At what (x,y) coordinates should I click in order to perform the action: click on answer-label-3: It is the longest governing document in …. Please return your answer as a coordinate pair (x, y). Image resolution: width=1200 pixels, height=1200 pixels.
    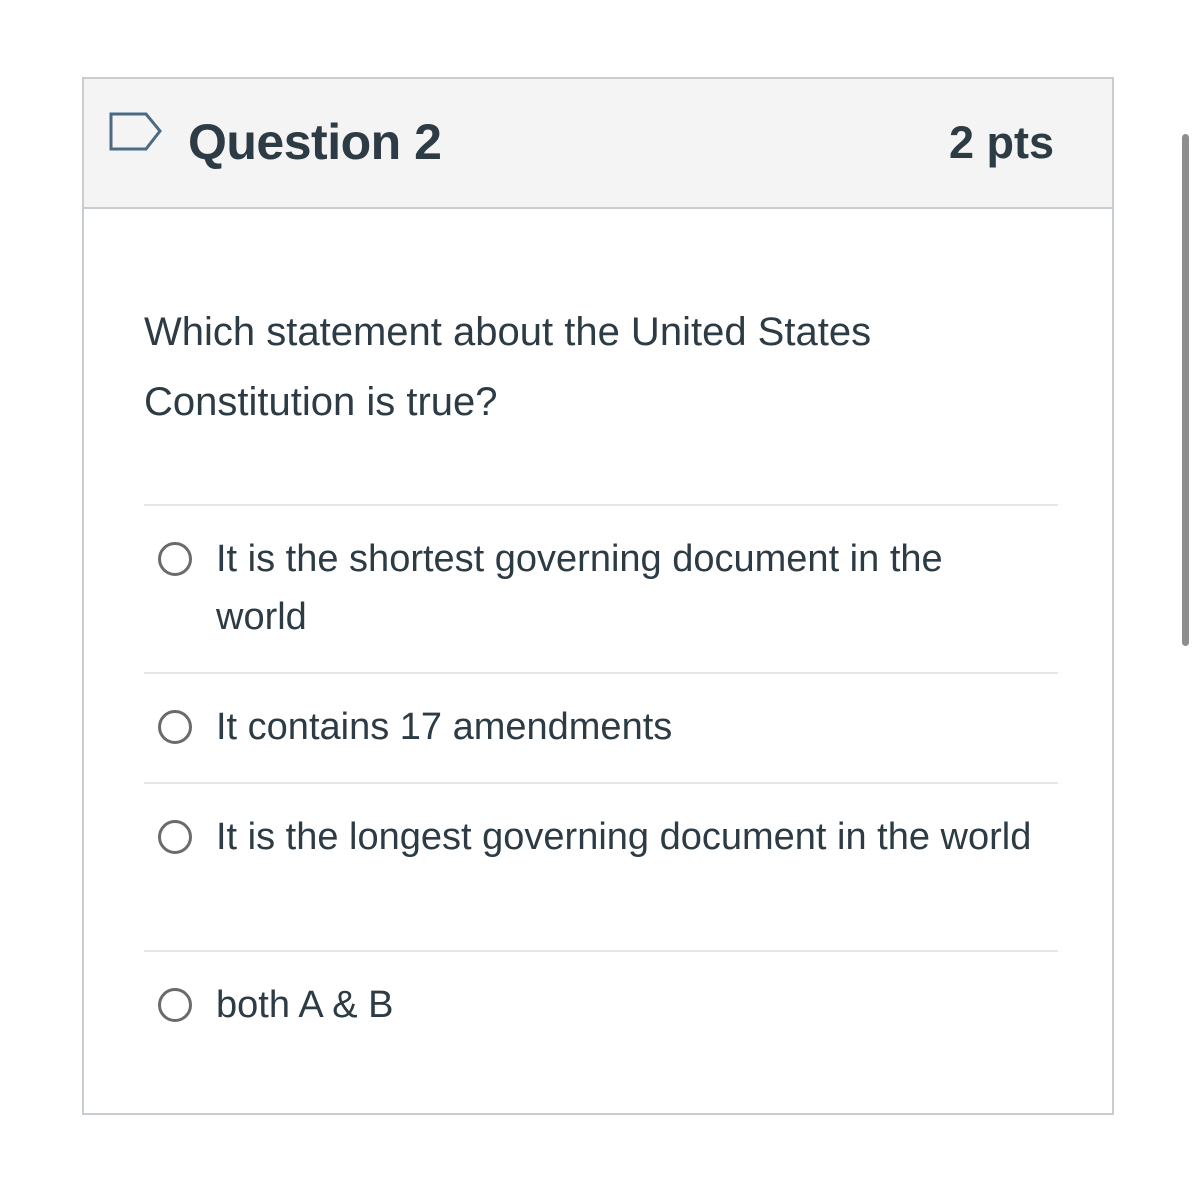
    Looking at the image, I should click on (626, 837).